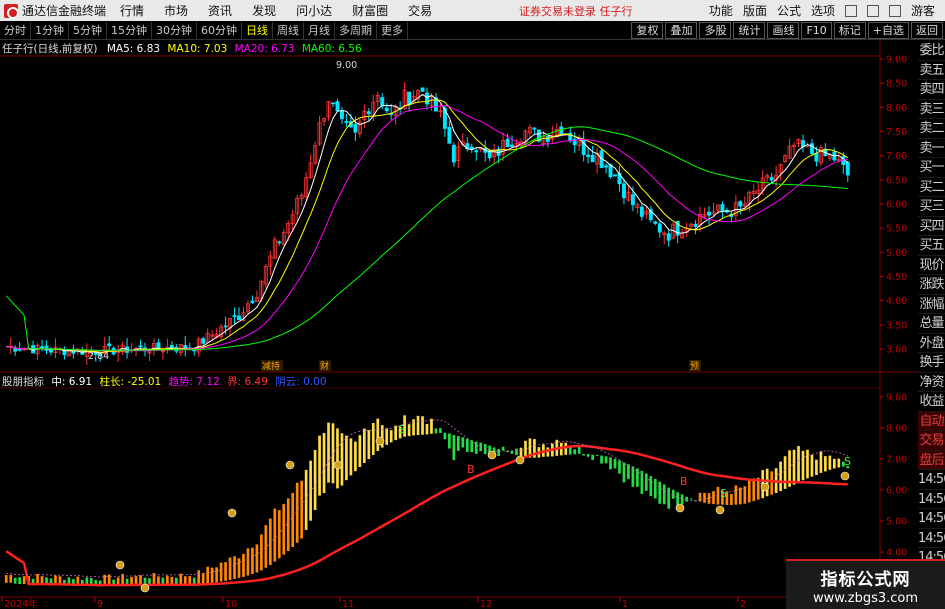  I want to click on sub-axis-label: 8.00, so click(896, 429).